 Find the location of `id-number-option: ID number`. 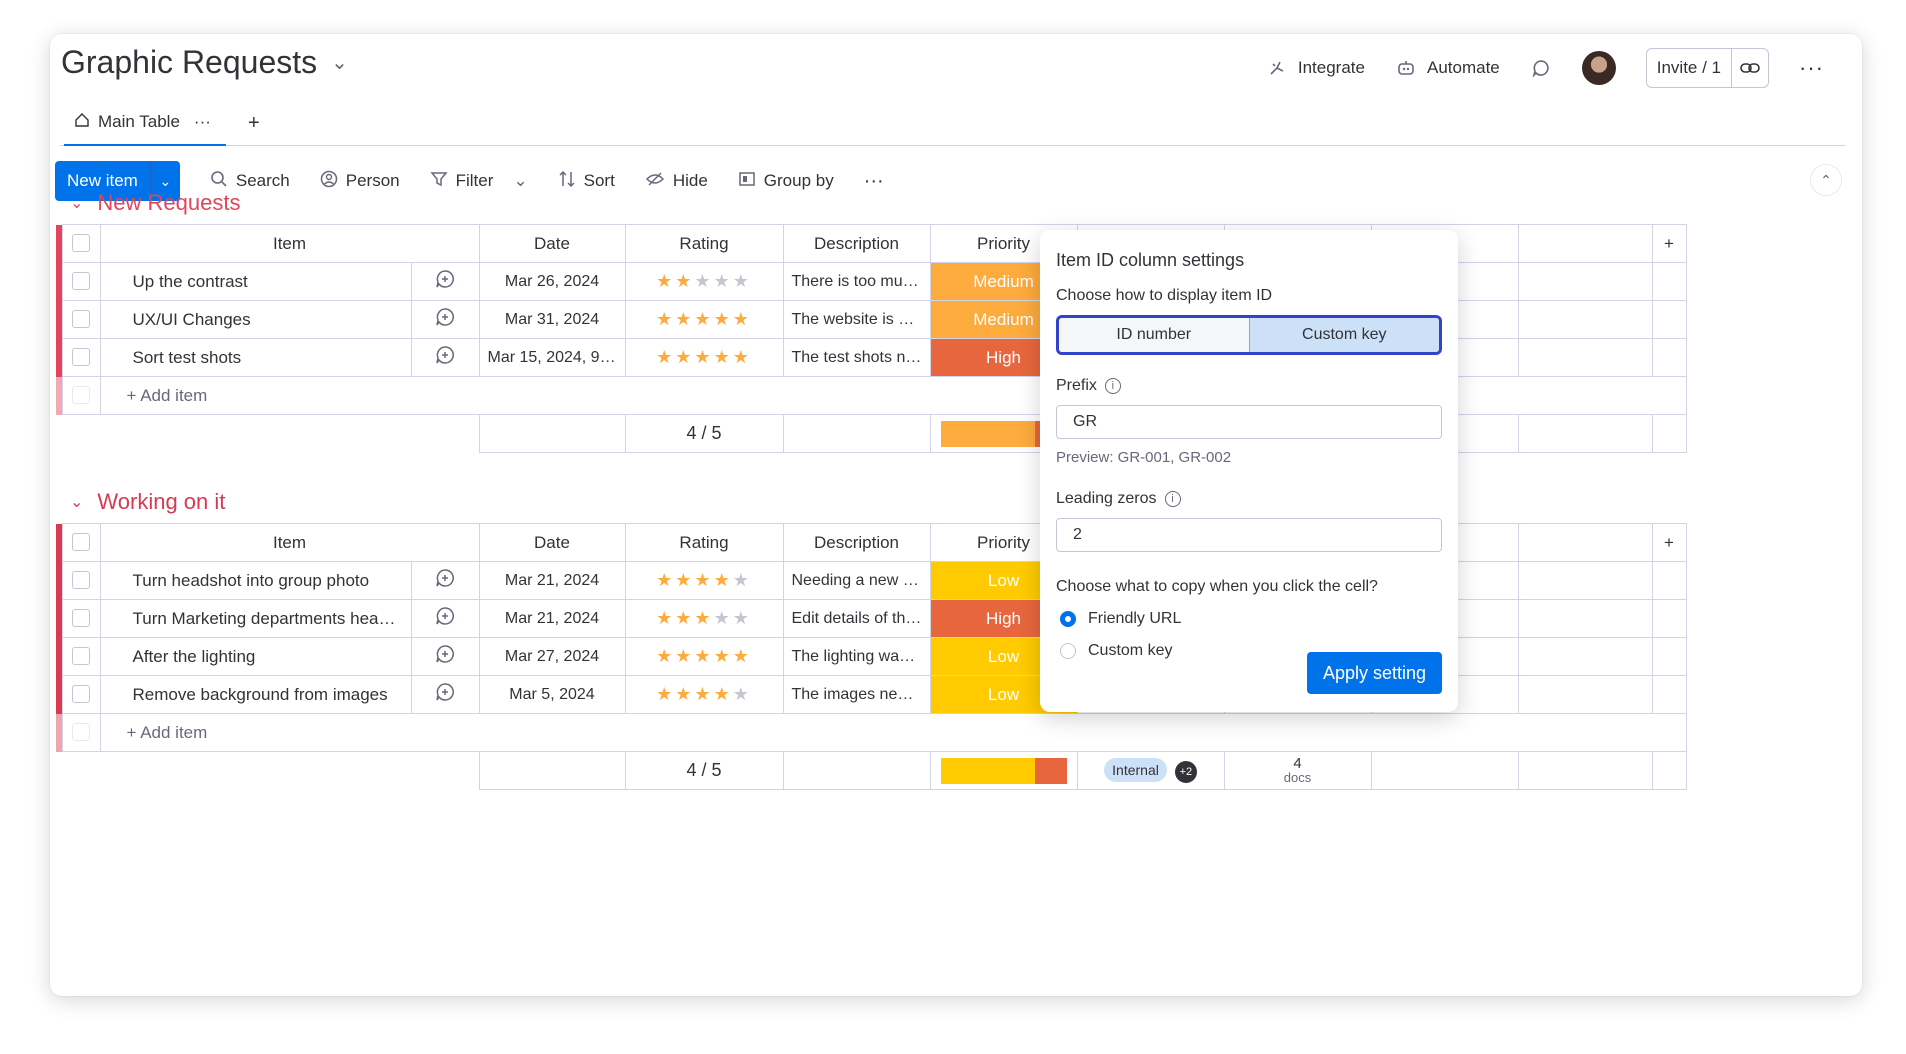

id-number-option: ID number is located at coordinates (1154, 335).